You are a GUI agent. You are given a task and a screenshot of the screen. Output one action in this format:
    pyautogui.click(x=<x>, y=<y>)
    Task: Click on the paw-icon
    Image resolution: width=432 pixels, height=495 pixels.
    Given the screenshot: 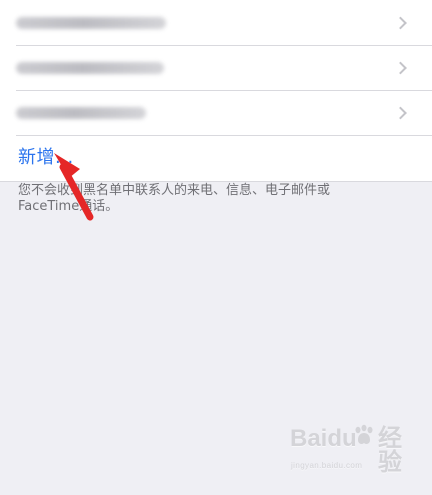 What is the action you would take?
    pyautogui.click(x=364, y=434)
    